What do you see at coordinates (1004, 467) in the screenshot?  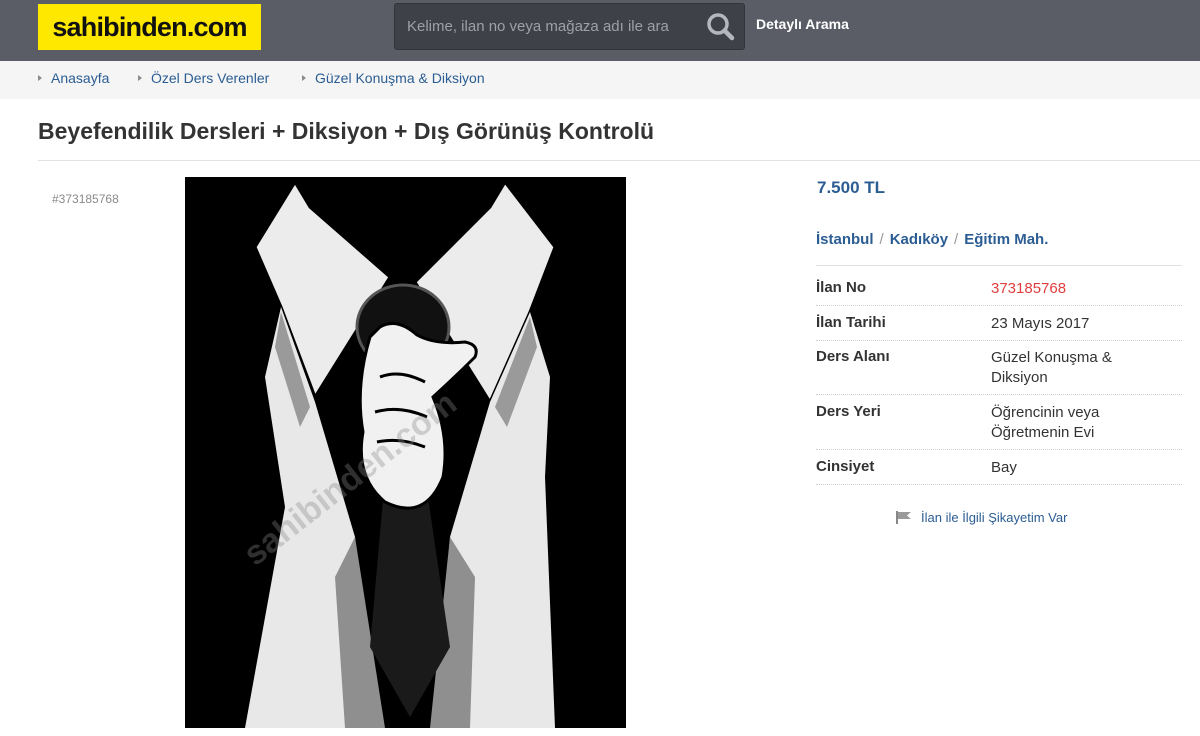 I see `info-value: Bay` at bounding box center [1004, 467].